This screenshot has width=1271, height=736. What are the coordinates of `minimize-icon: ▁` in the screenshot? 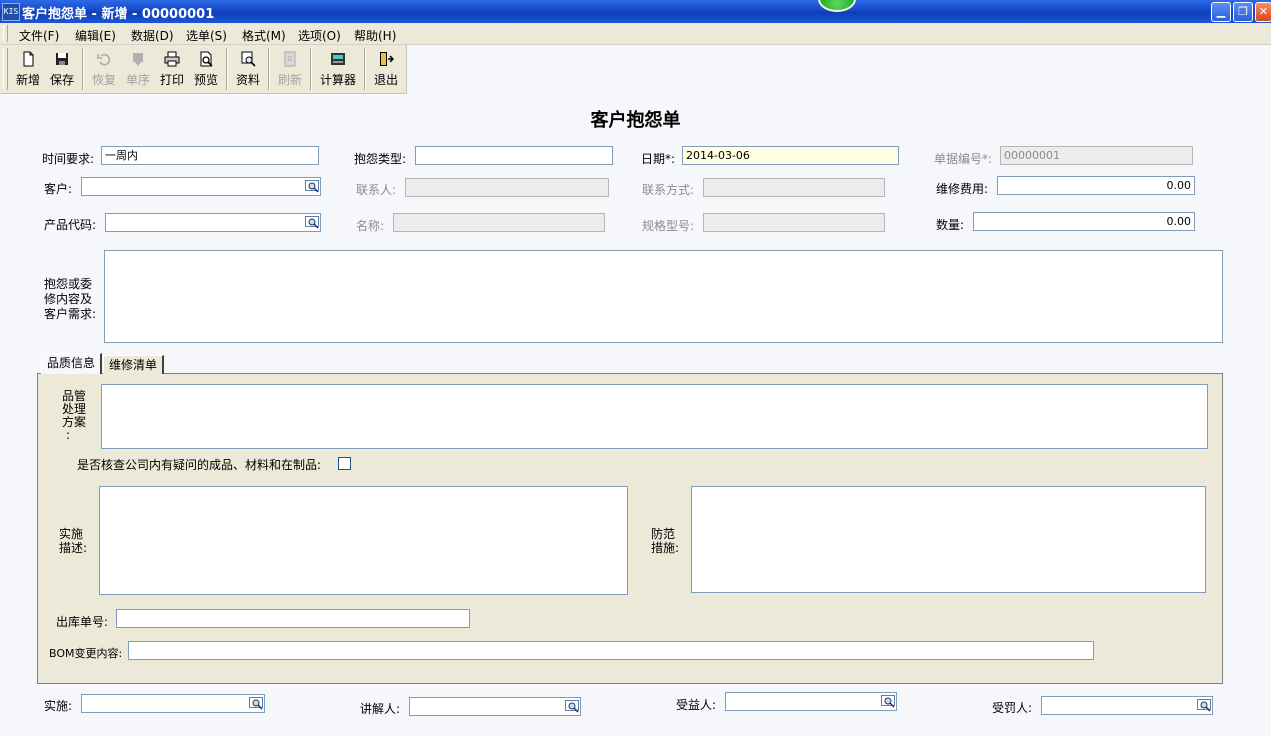 It's located at (1221, 11).